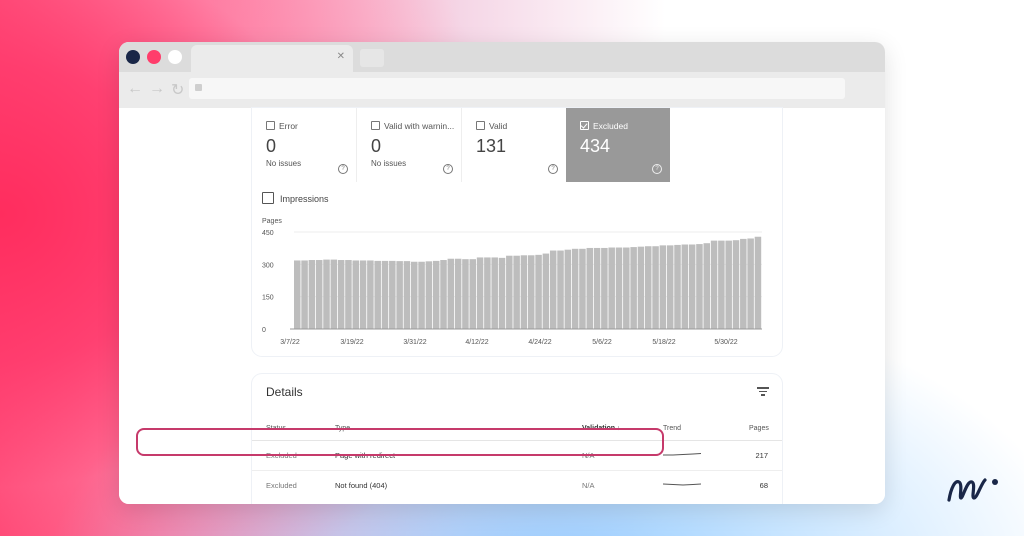  What do you see at coordinates (759, 428) in the screenshot?
I see `header-pages: Pages` at bounding box center [759, 428].